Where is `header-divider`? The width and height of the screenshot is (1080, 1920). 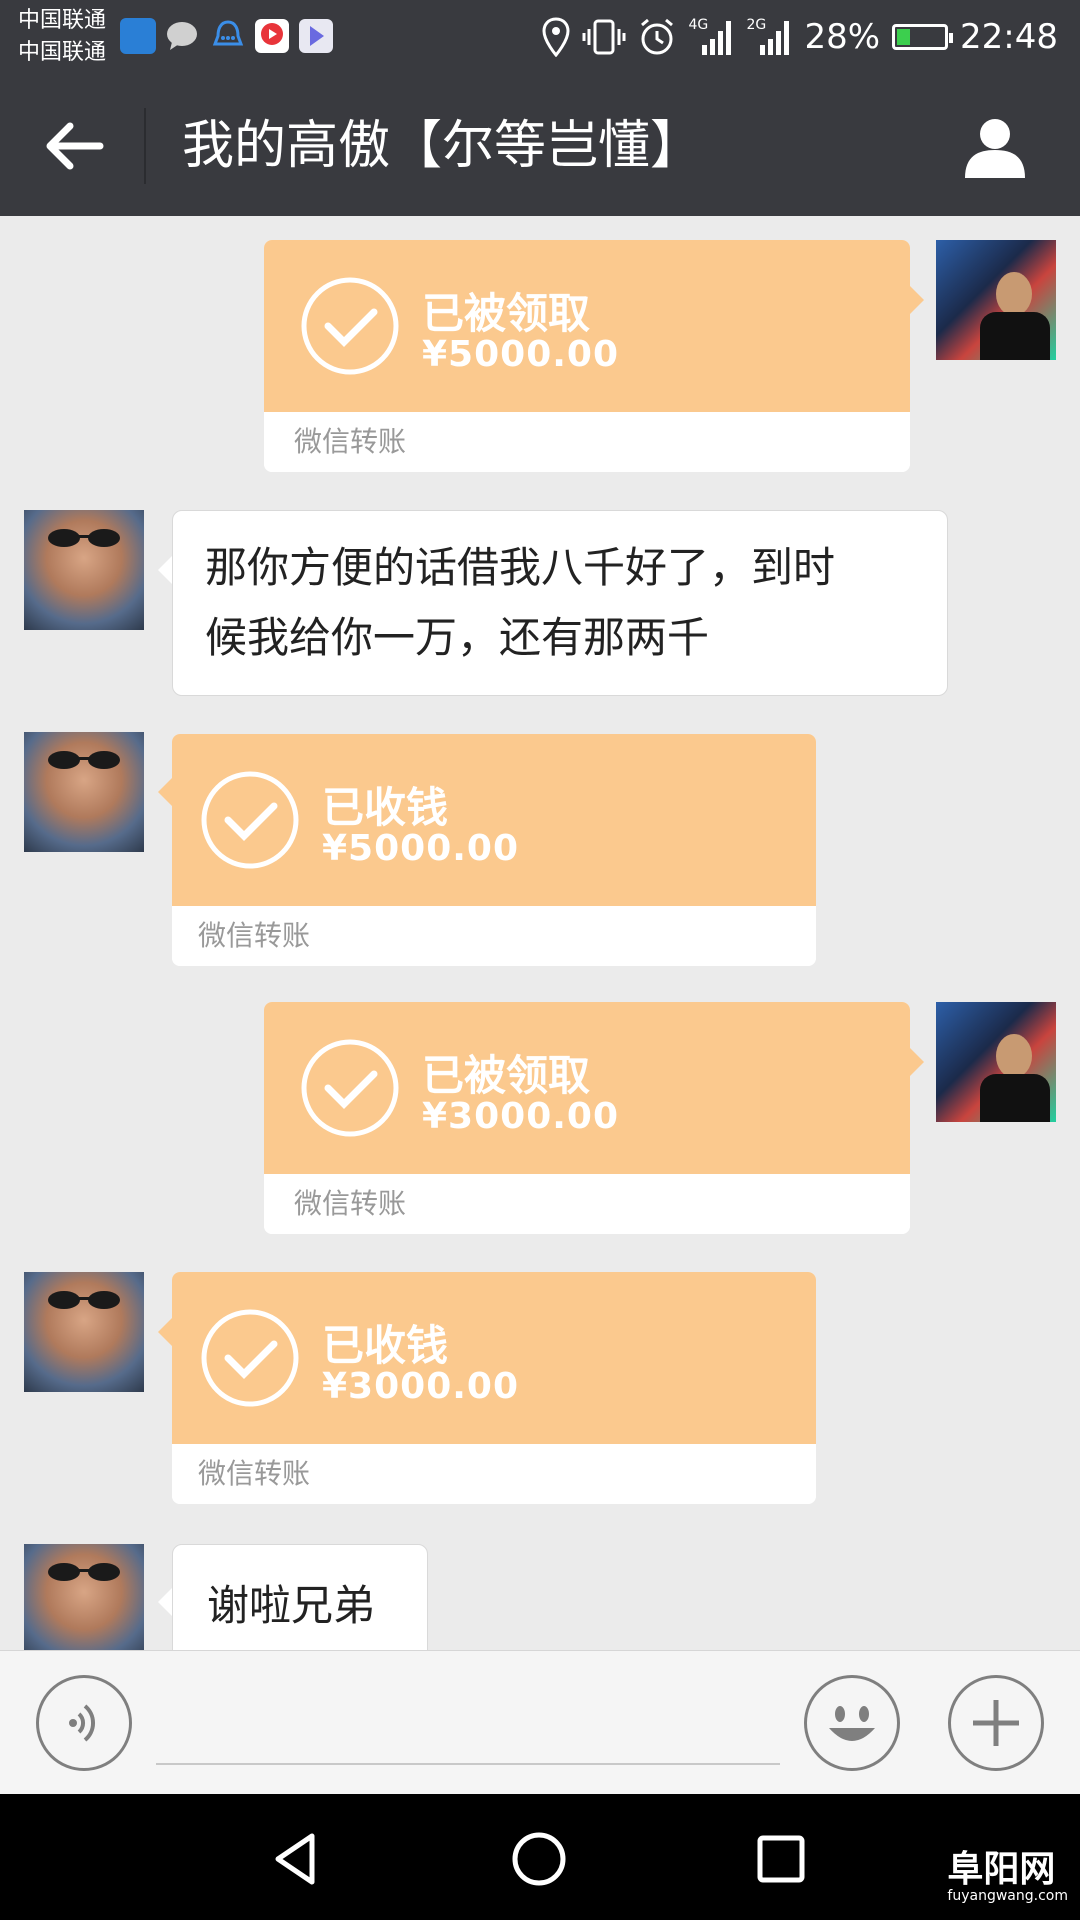
header-divider is located at coordinates (145, 146).